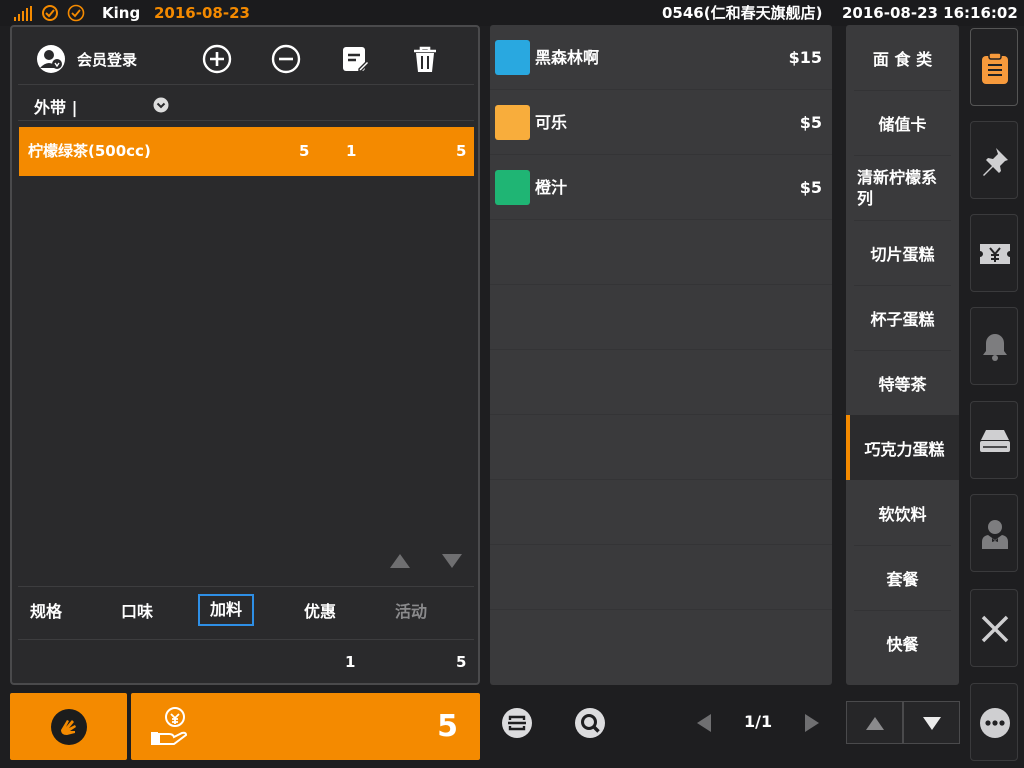  I want to click on order-item-total: 5, so click(461, 151).